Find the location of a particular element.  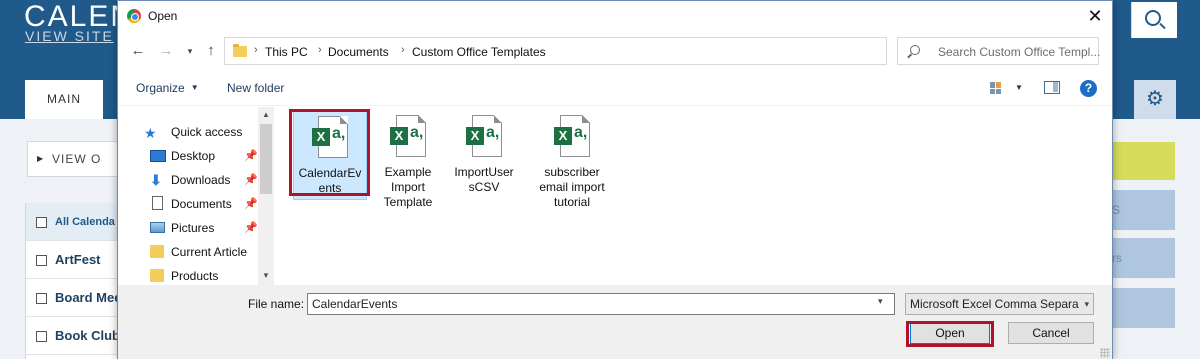

open-button: Open is located at coordinates (950, 333).